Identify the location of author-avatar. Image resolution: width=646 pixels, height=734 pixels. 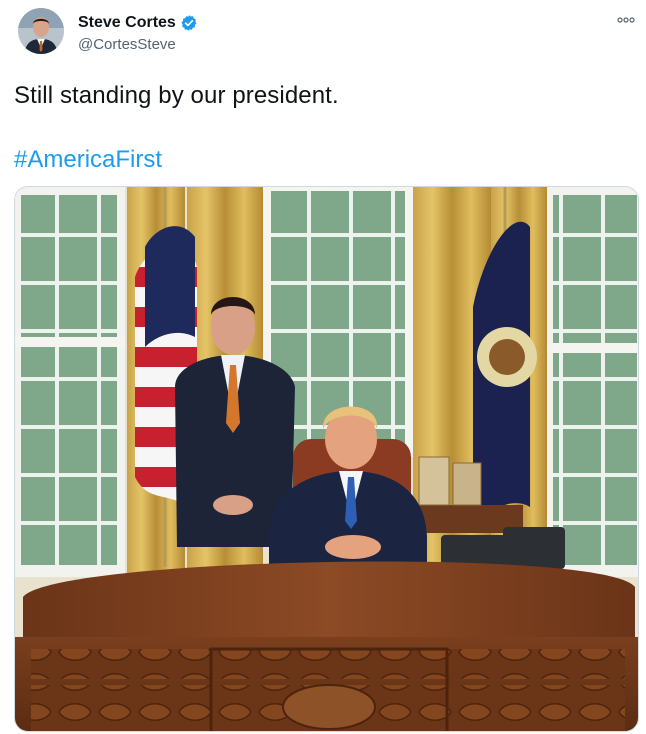
(41, 31).